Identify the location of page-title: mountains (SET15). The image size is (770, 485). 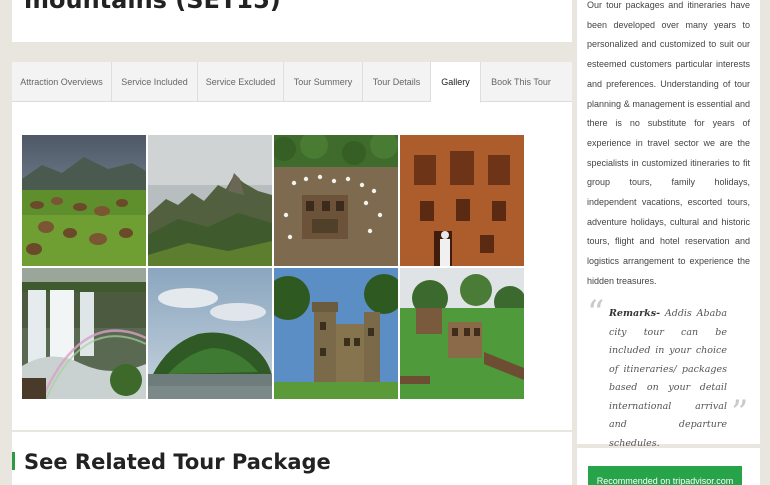
(152, 7).